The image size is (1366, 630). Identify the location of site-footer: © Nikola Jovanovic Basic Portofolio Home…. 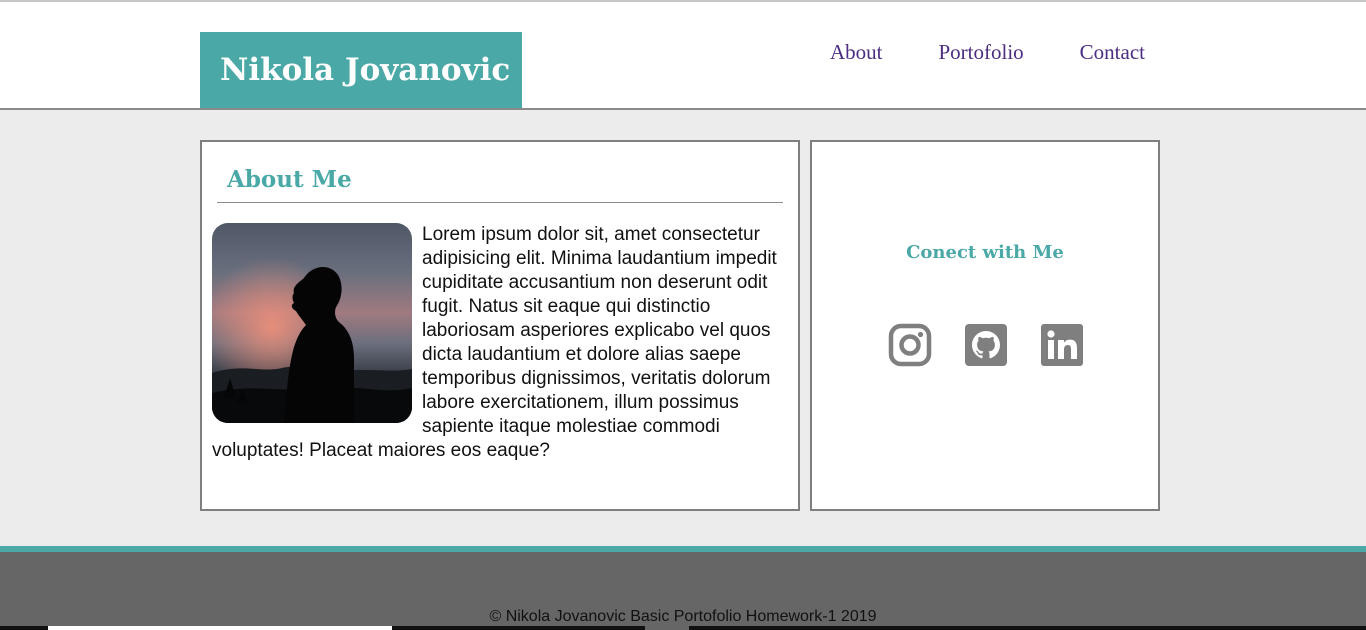
(683, 588).